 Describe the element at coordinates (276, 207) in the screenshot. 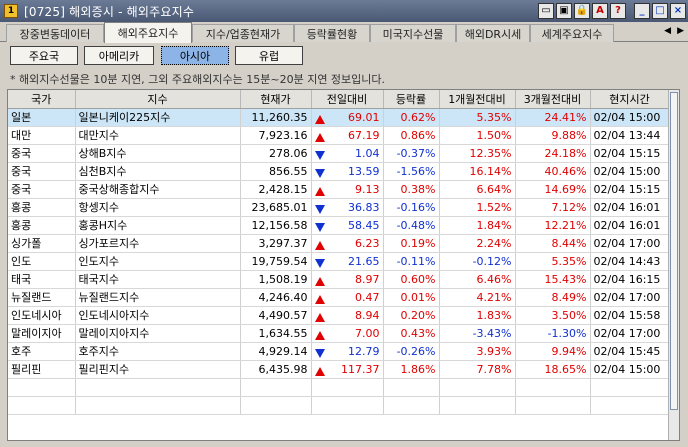

I see `price-cell: 23,685.01` at that location.